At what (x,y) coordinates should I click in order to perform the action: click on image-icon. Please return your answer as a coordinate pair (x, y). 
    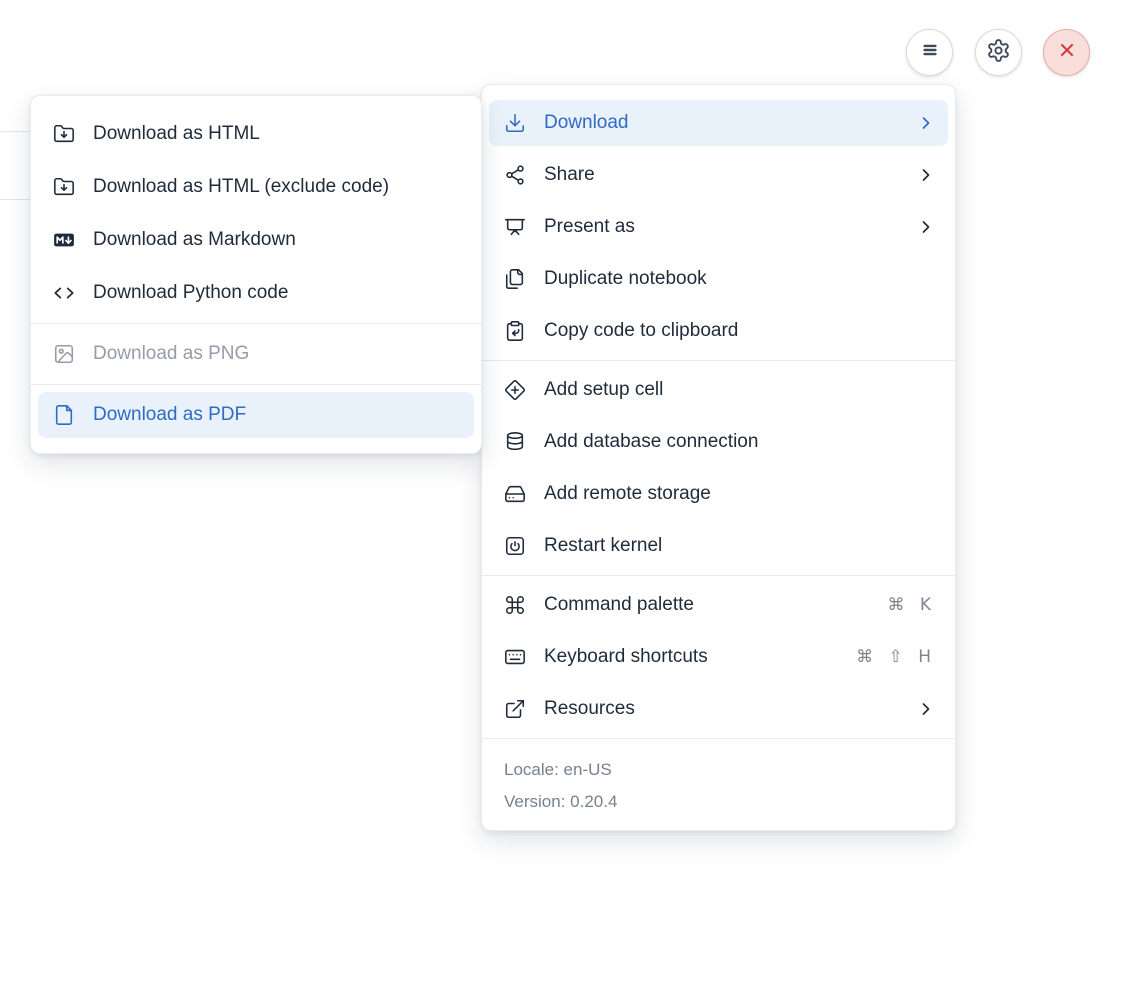
    Looking at the image, I should click on (64, 354).